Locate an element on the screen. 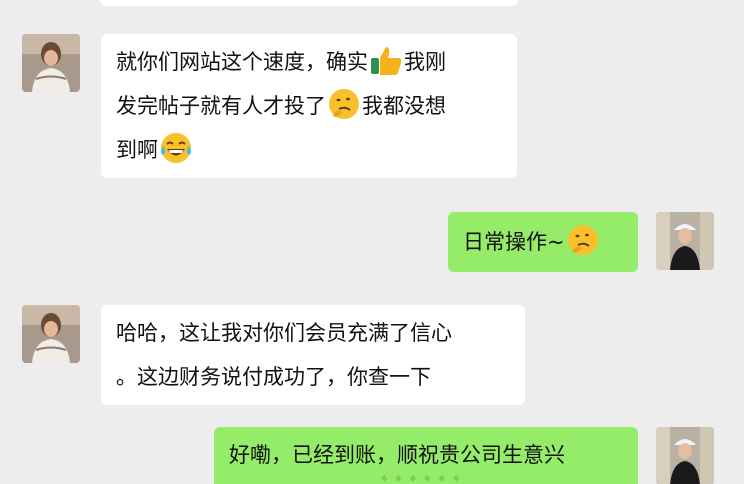  emoji-row-decoration: ✧✧✧✧✧✧ is located at coordinates (423, 479).